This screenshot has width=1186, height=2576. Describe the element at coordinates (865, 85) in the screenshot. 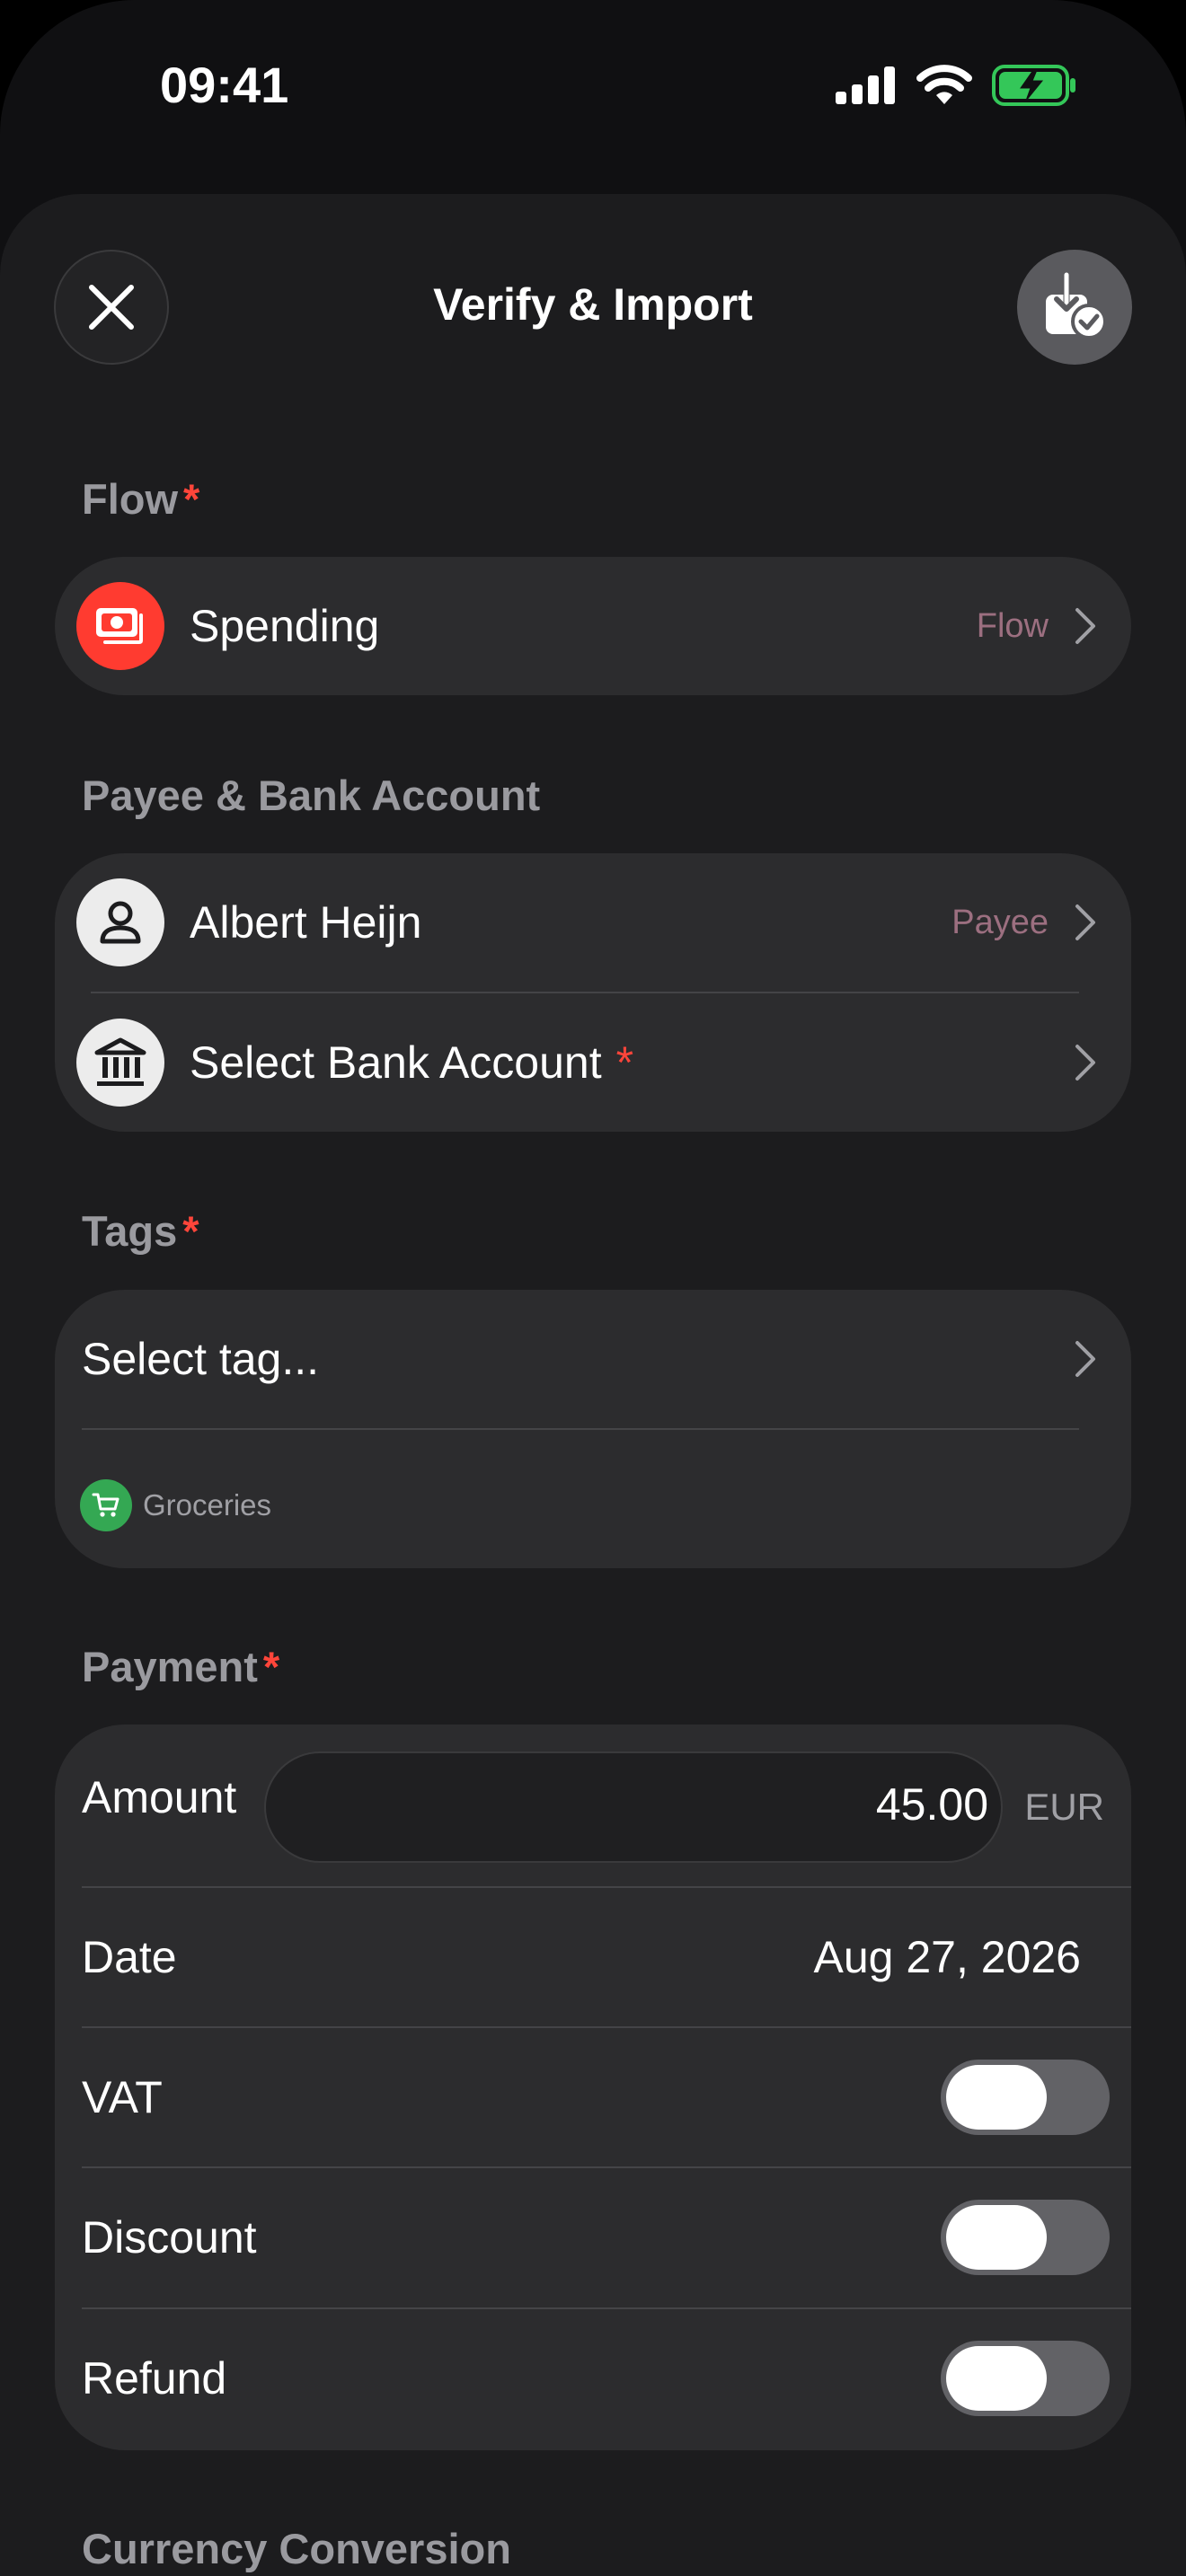

I see `cellular-signal-icon` at that location.